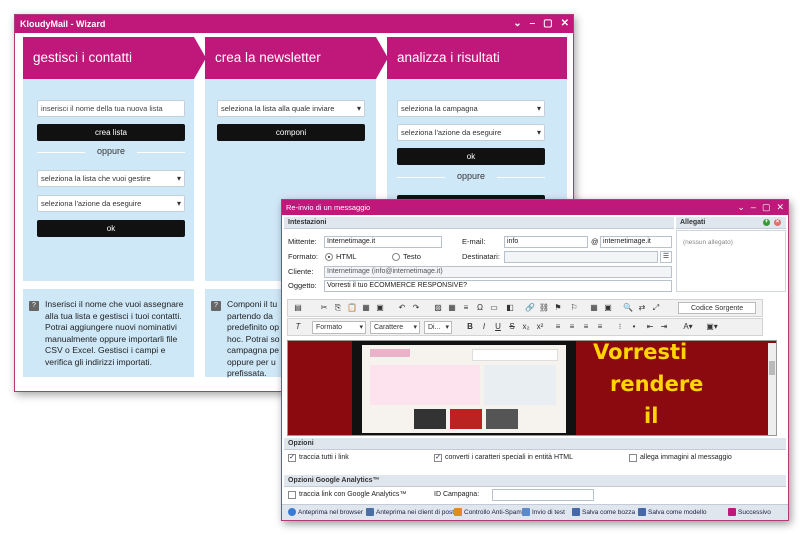 This screenshot has height=542, width=800. Describe the element at coordinates (717, 308) in the screenshot. I see `source-code-button: Codice Sorgente` at that location.